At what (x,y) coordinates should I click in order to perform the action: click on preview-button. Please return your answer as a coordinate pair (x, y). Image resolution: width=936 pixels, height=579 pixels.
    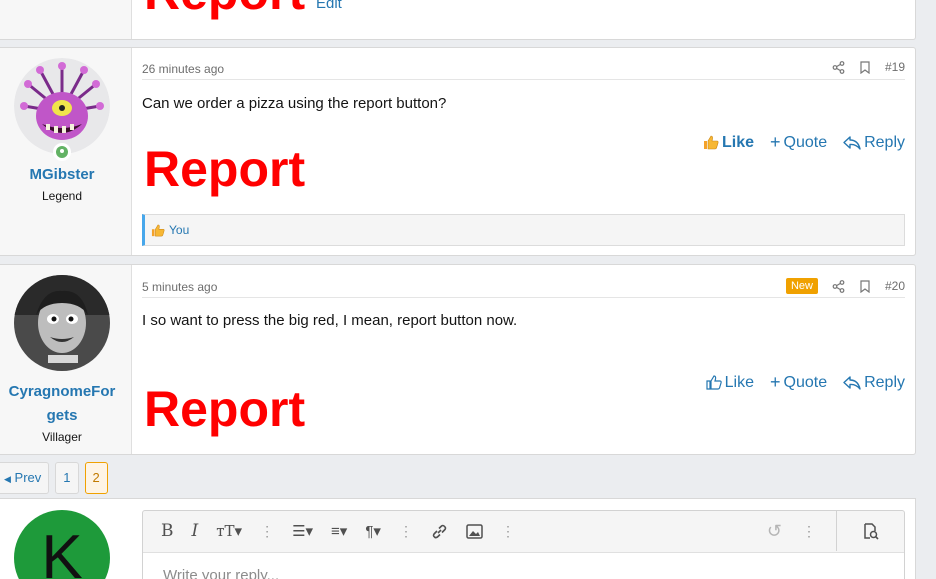
    Looking at the image, I should click on (870, 531).